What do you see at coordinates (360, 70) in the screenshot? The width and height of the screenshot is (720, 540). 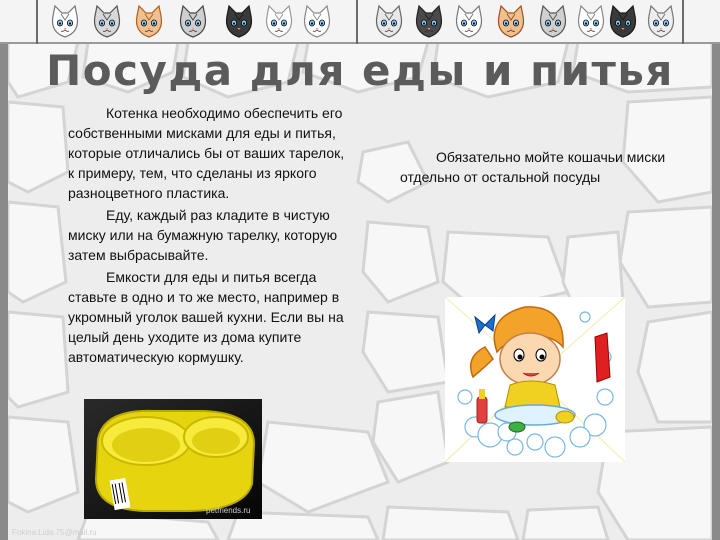 I see `page-title: Посуда для еды и питья` at bounding box center [360, 70].